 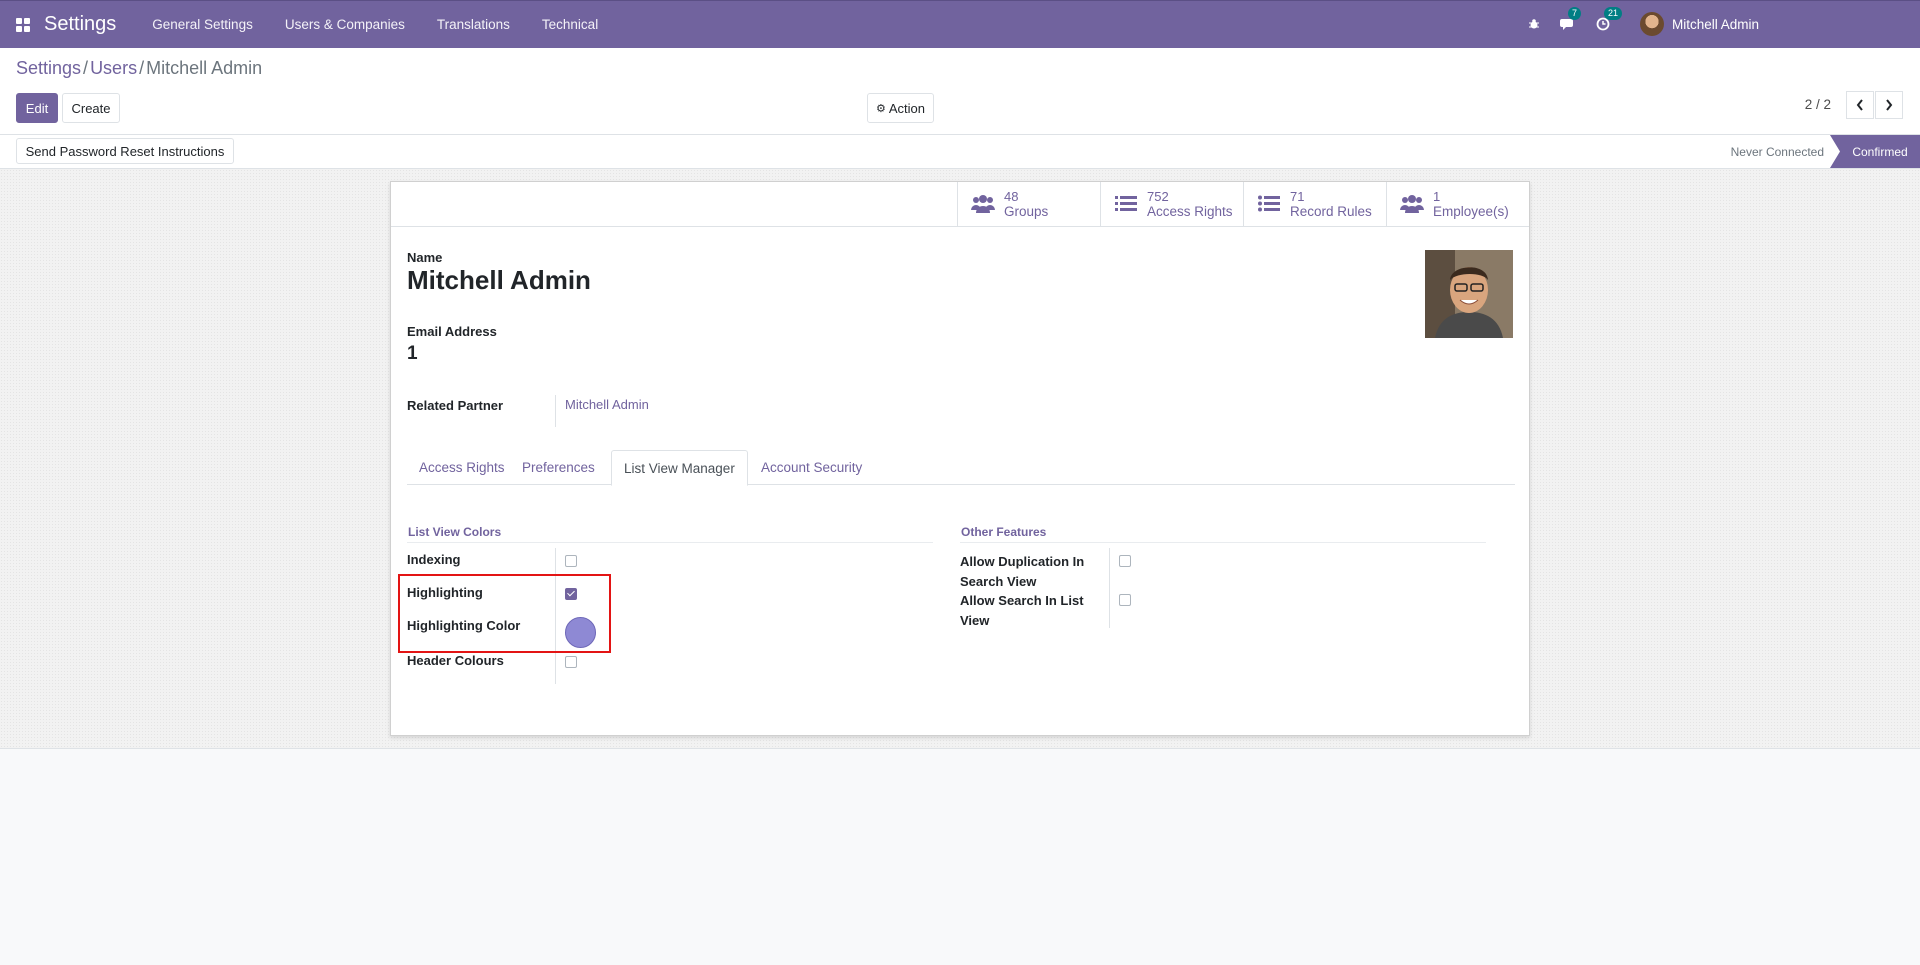 I want to click on stat-label: Record Rules, so click(x=1331, y=211).